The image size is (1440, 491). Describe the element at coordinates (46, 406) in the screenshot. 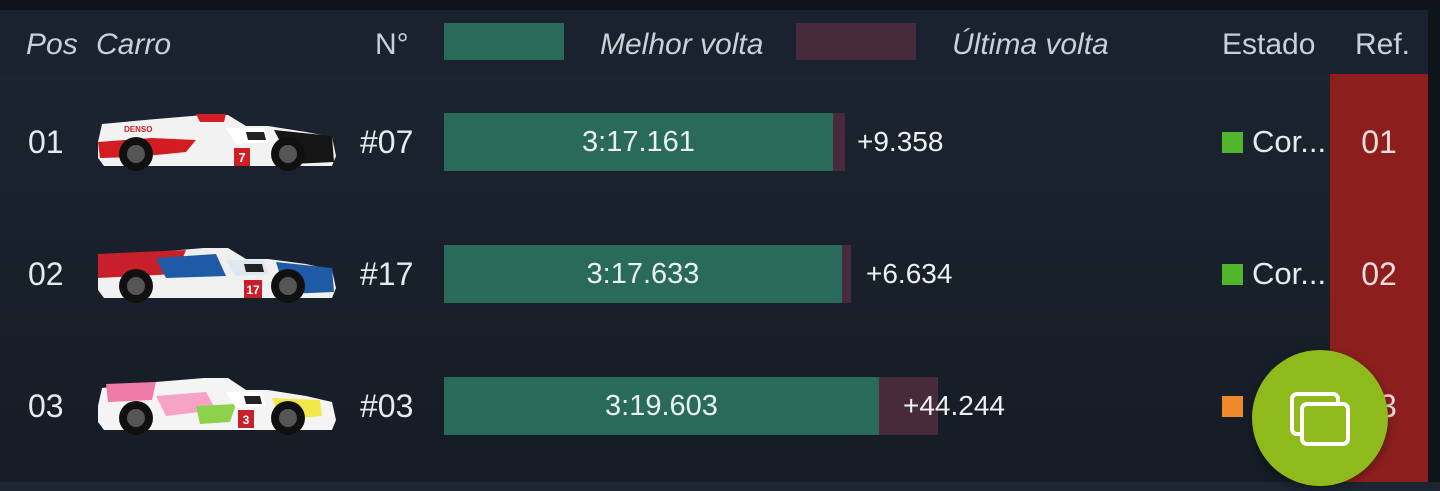

I see `position: 03` at that location.